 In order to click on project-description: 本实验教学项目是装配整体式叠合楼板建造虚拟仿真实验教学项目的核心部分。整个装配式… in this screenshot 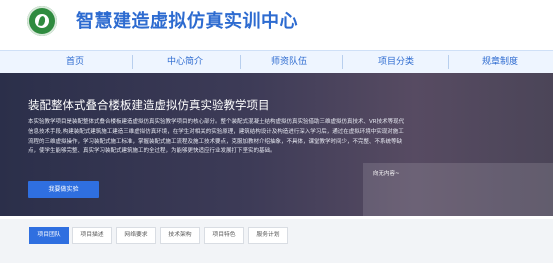, I will do `click(216, 137)`.